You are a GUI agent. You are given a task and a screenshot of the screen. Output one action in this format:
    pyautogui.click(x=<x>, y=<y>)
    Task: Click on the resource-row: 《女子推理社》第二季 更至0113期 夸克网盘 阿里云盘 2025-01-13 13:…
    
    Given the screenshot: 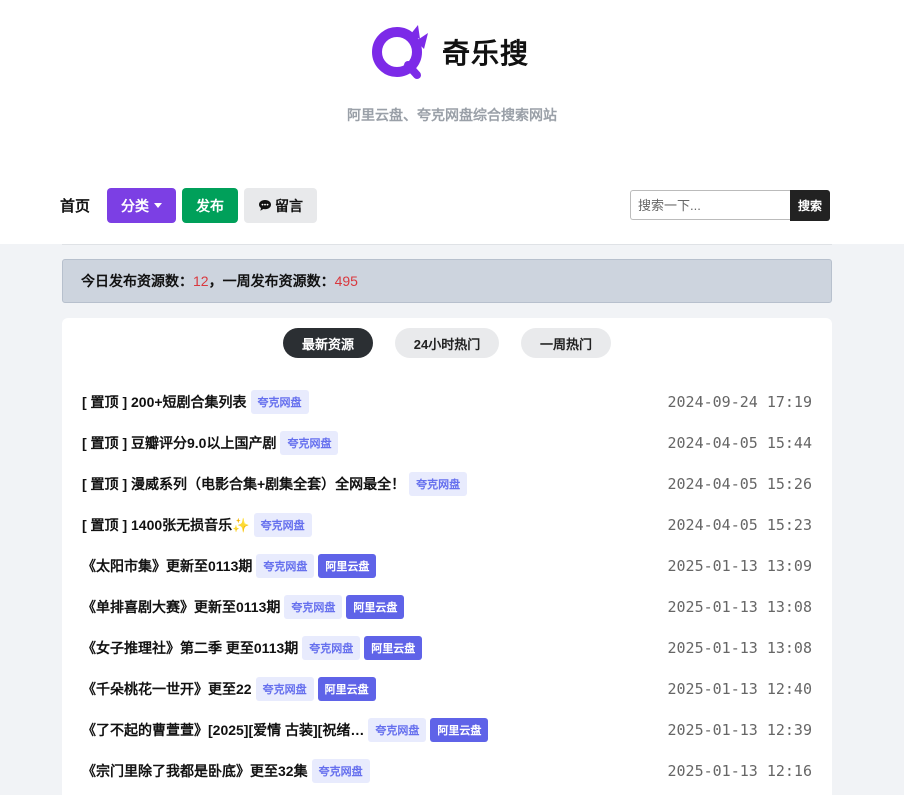 What is the action you would take?
    pyautogui.click(x=447, y=647)
    